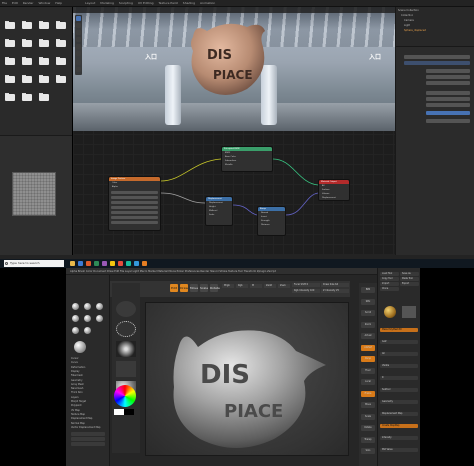 This screenshot has width=474, height=466. Describe the element at coordinates (399, 426) in the screenshot. I see `tool-palette-item: Create DispMap` at that location.